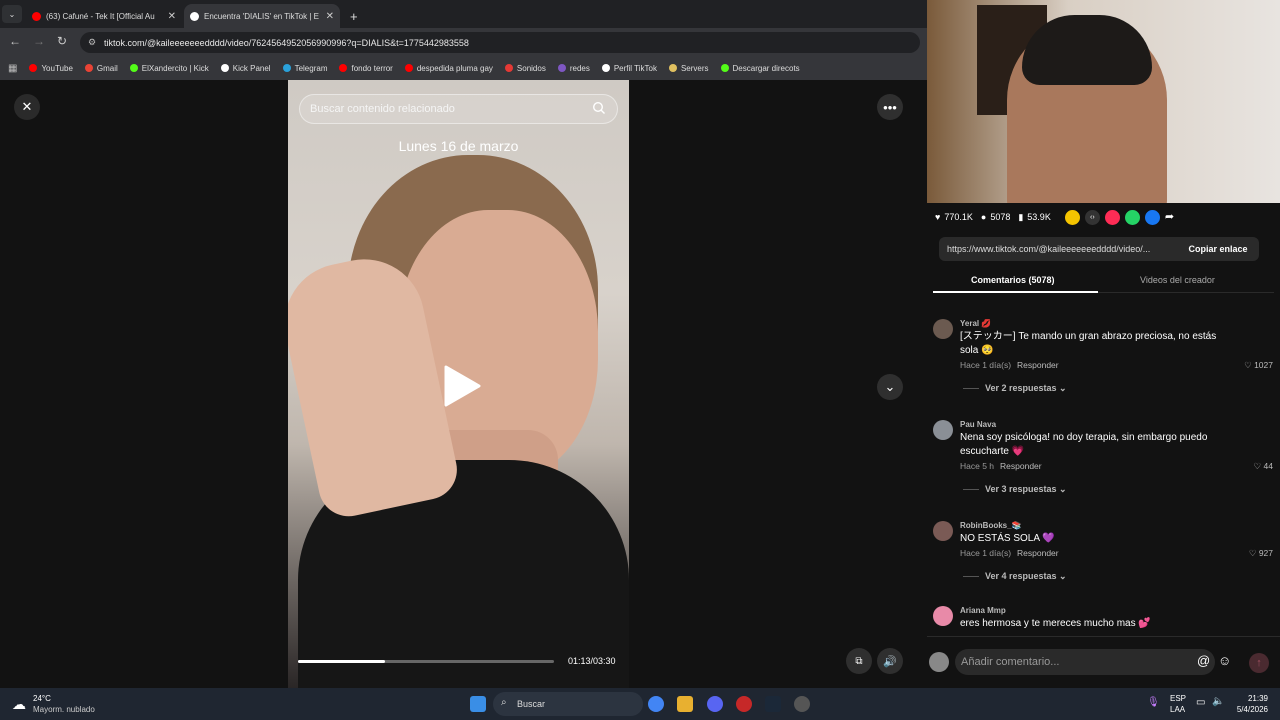  What do you see at coordinates (448, 68) in the screenshot?
I see `bookmark-item: despedida pluma gay` at bounding box center [448, 68].